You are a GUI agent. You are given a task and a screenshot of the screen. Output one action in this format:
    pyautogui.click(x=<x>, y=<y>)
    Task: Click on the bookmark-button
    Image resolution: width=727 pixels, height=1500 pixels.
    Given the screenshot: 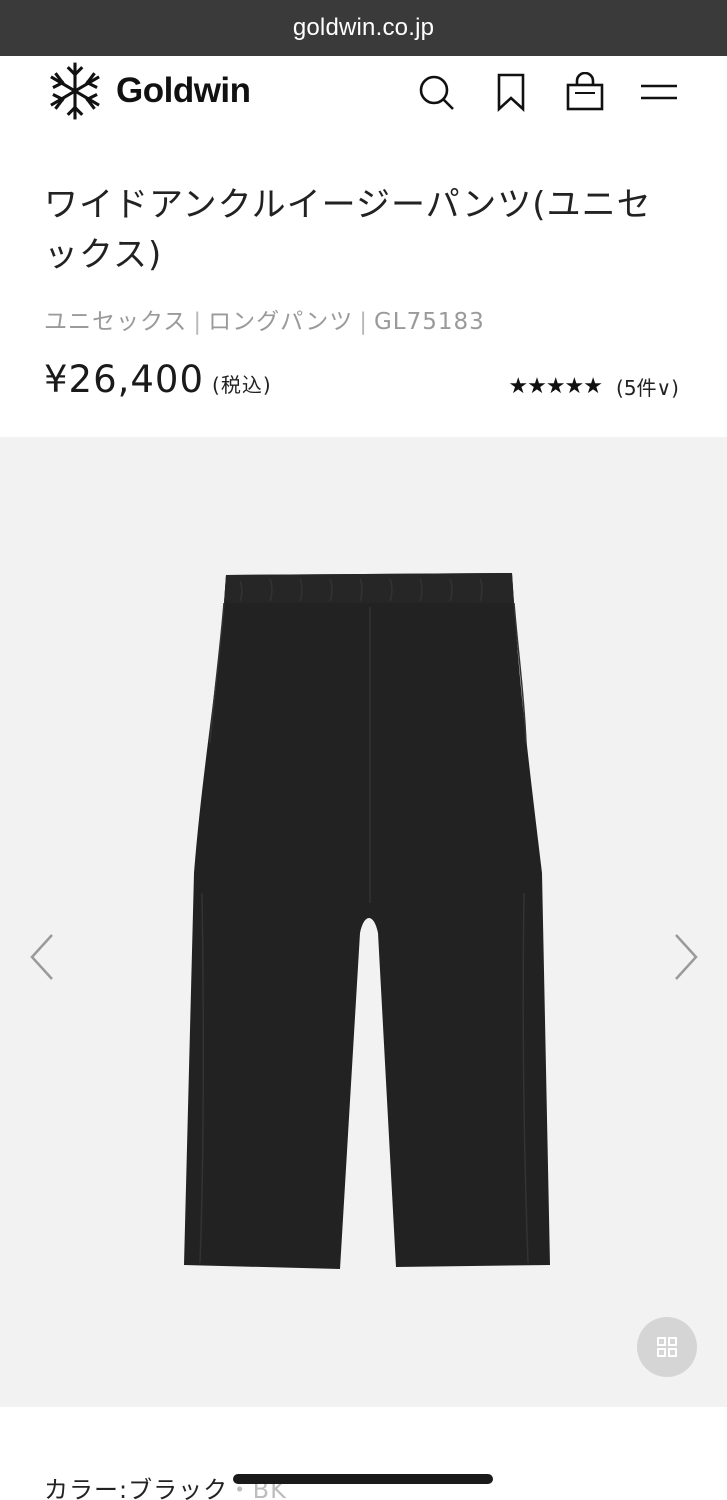 What is the action you would take?
    pyautogui.click(x=511, y=92)
    